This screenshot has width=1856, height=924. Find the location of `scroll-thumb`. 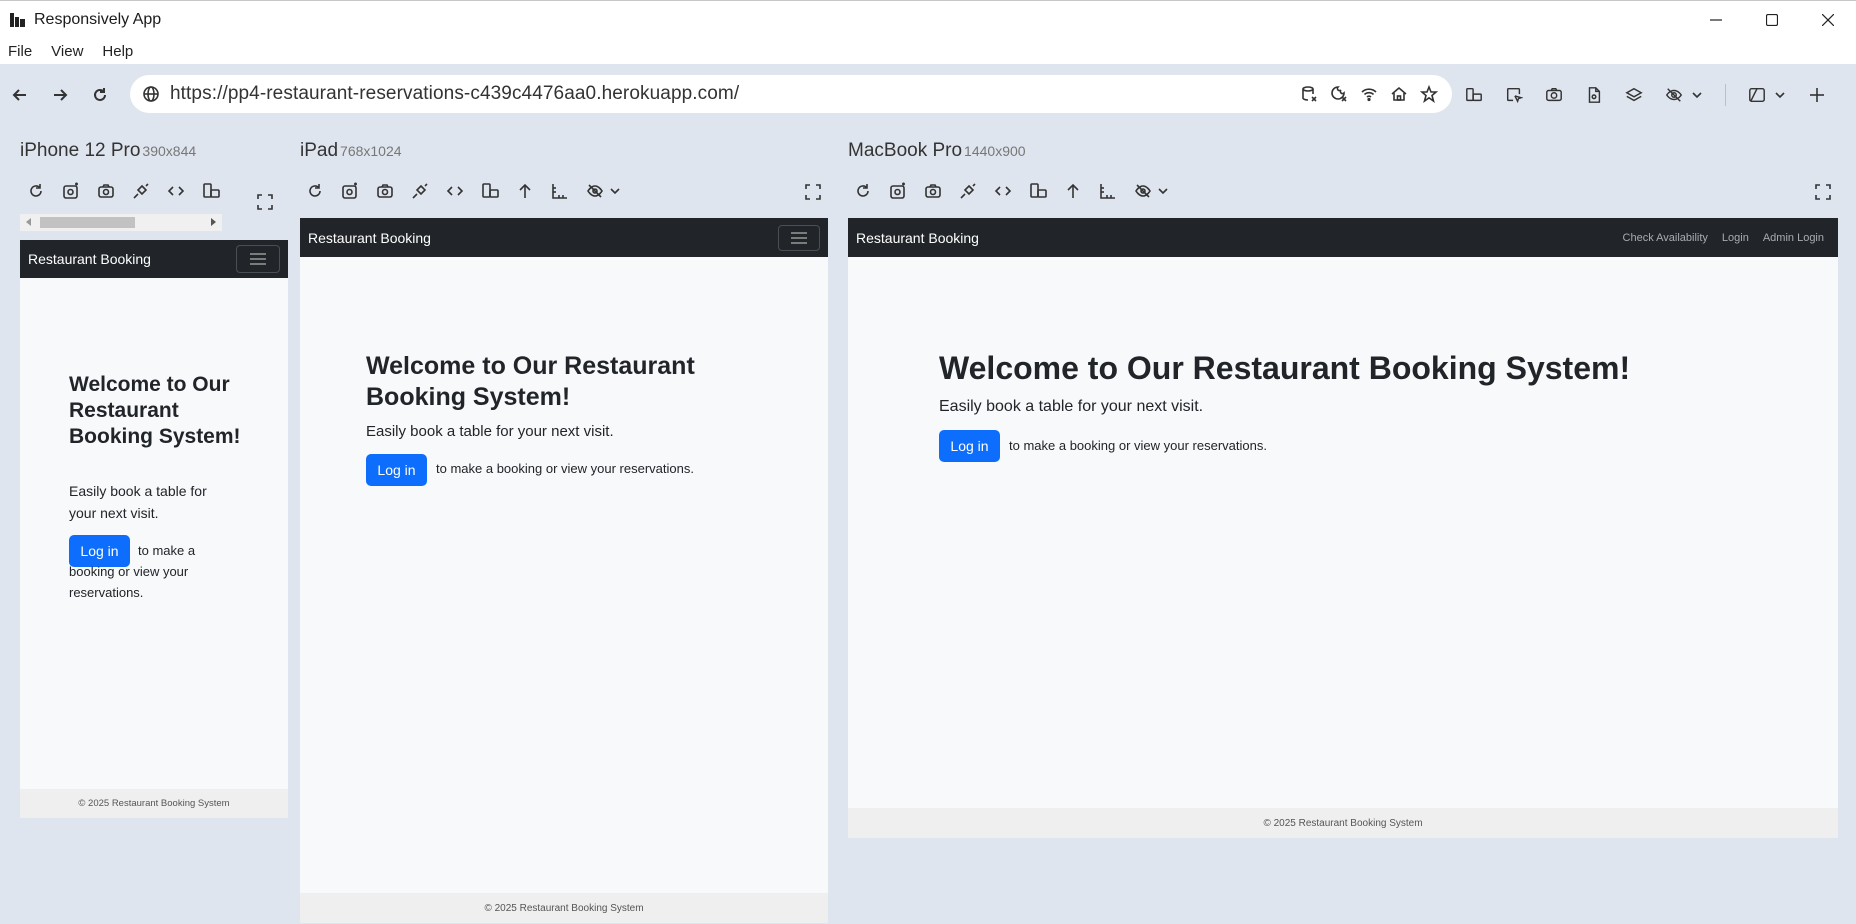

scroll-thumb is located at coordinates (87, 222).